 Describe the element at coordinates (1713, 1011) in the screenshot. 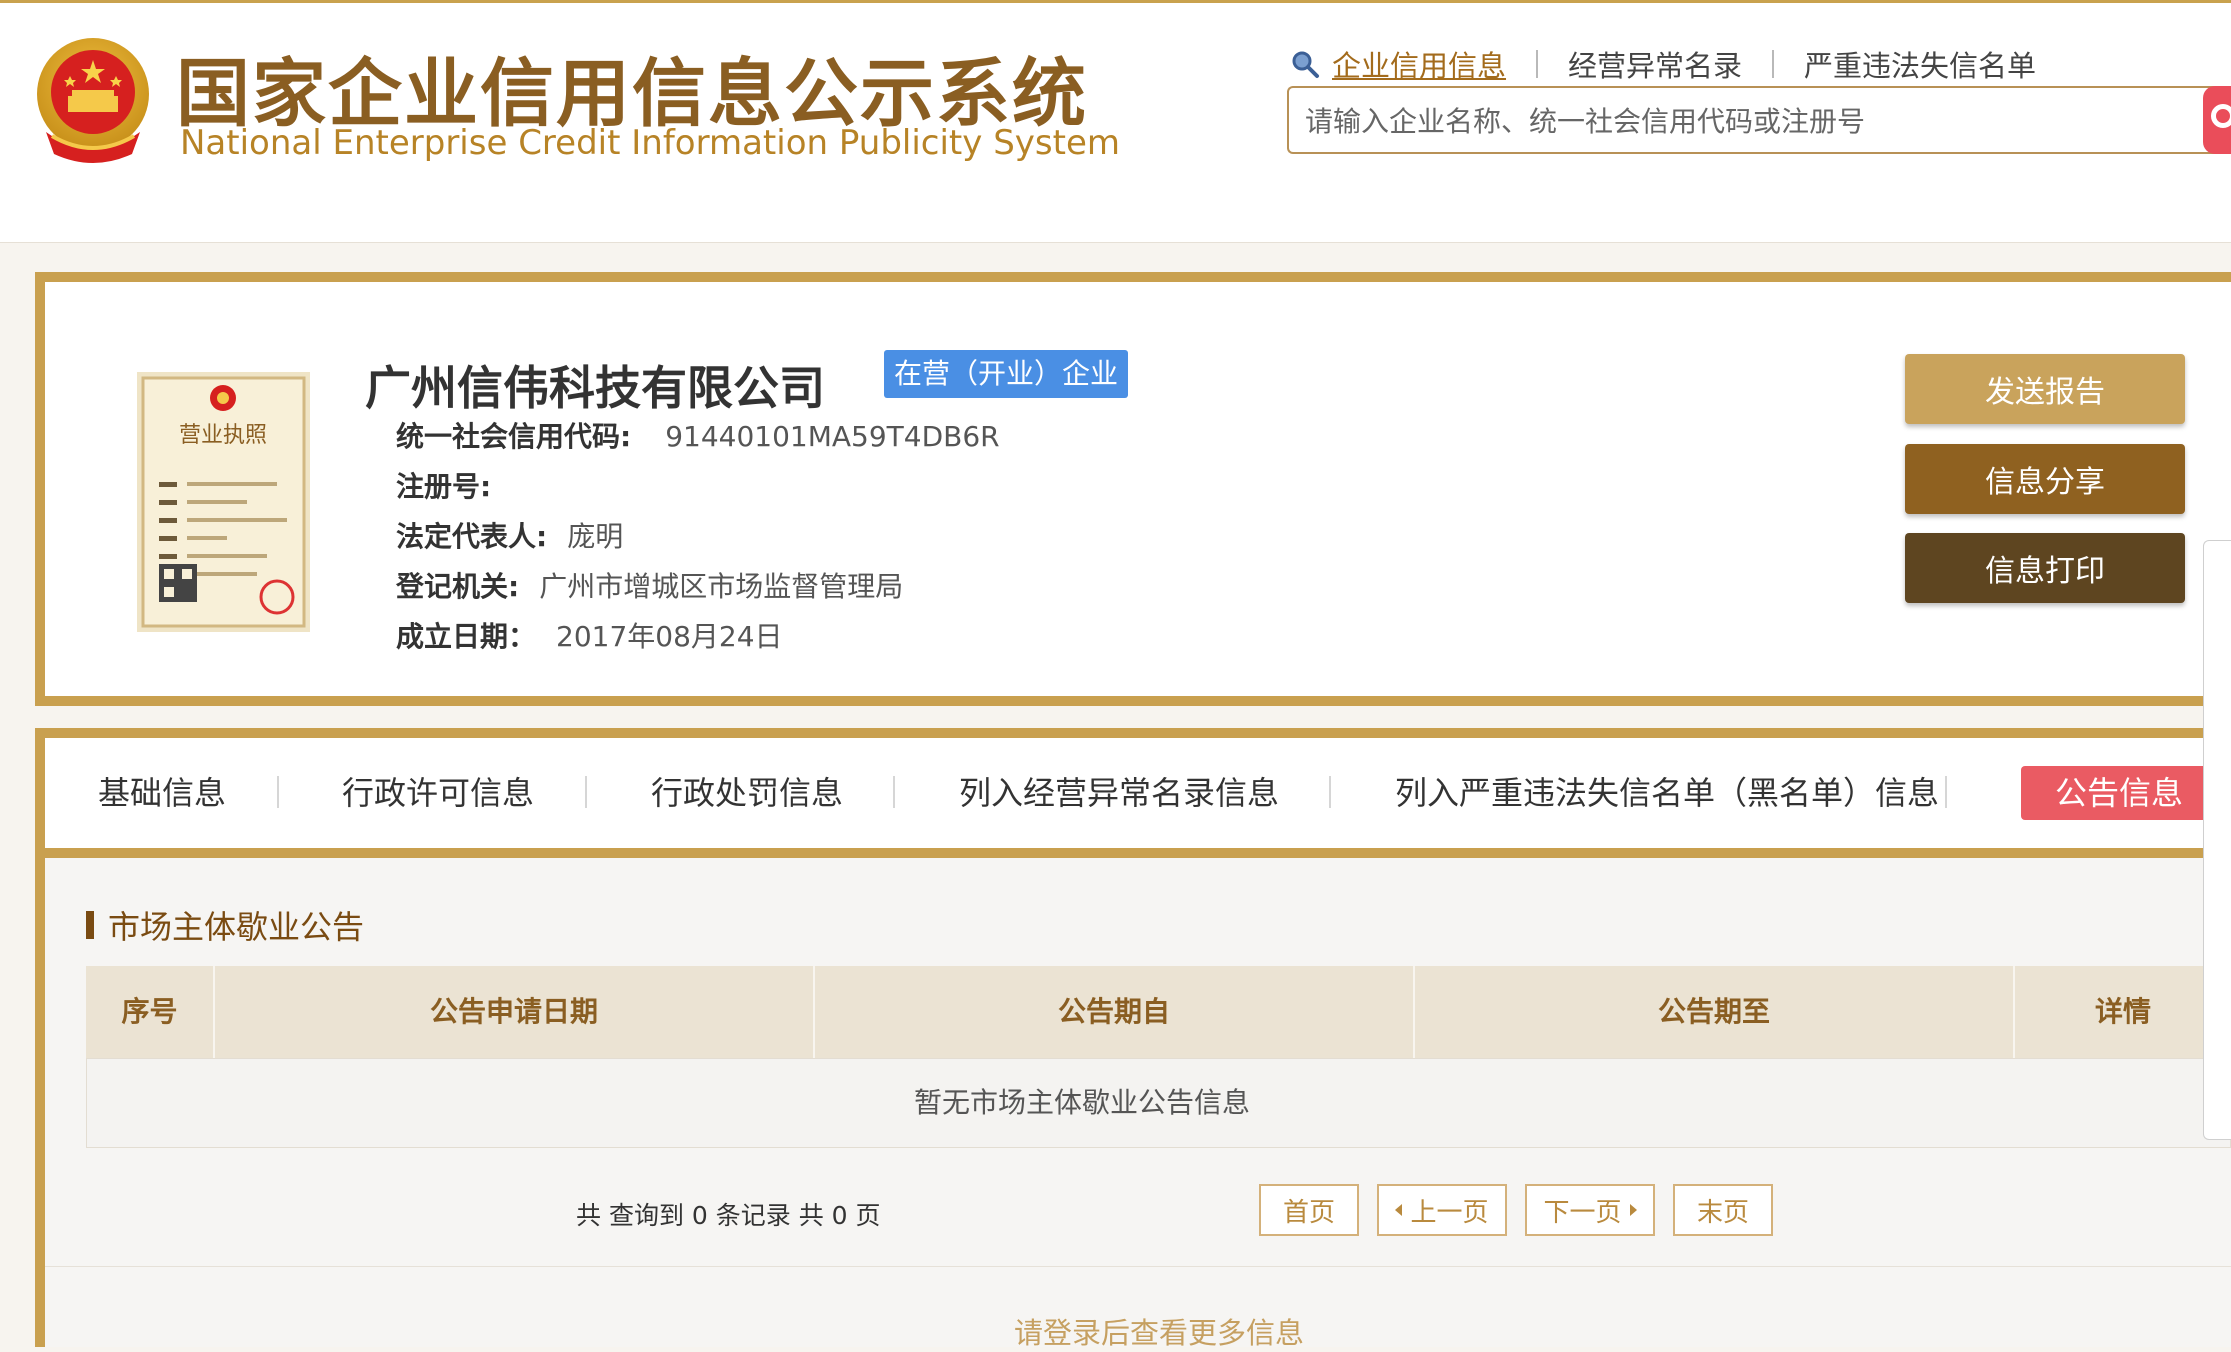

I see `column-header-period-end: 公告期至` at that location.